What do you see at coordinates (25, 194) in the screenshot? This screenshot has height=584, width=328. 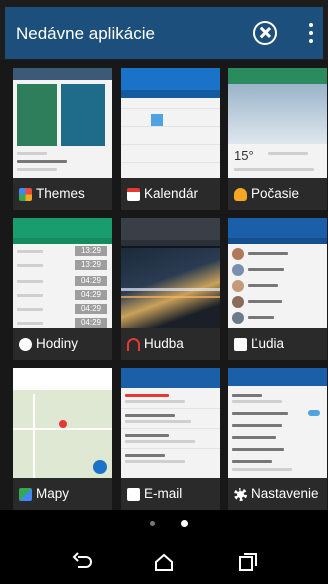 I see `themes-icon` at bounding box center [25, 194].